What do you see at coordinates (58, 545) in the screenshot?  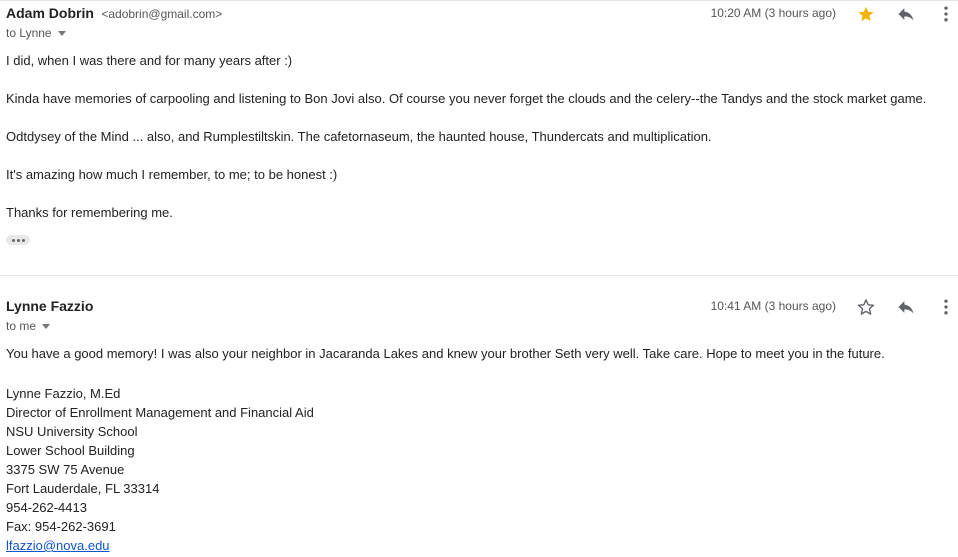 I see `signature-email-link: lfazzio@nova.edu` at bounding box center [58, 545].